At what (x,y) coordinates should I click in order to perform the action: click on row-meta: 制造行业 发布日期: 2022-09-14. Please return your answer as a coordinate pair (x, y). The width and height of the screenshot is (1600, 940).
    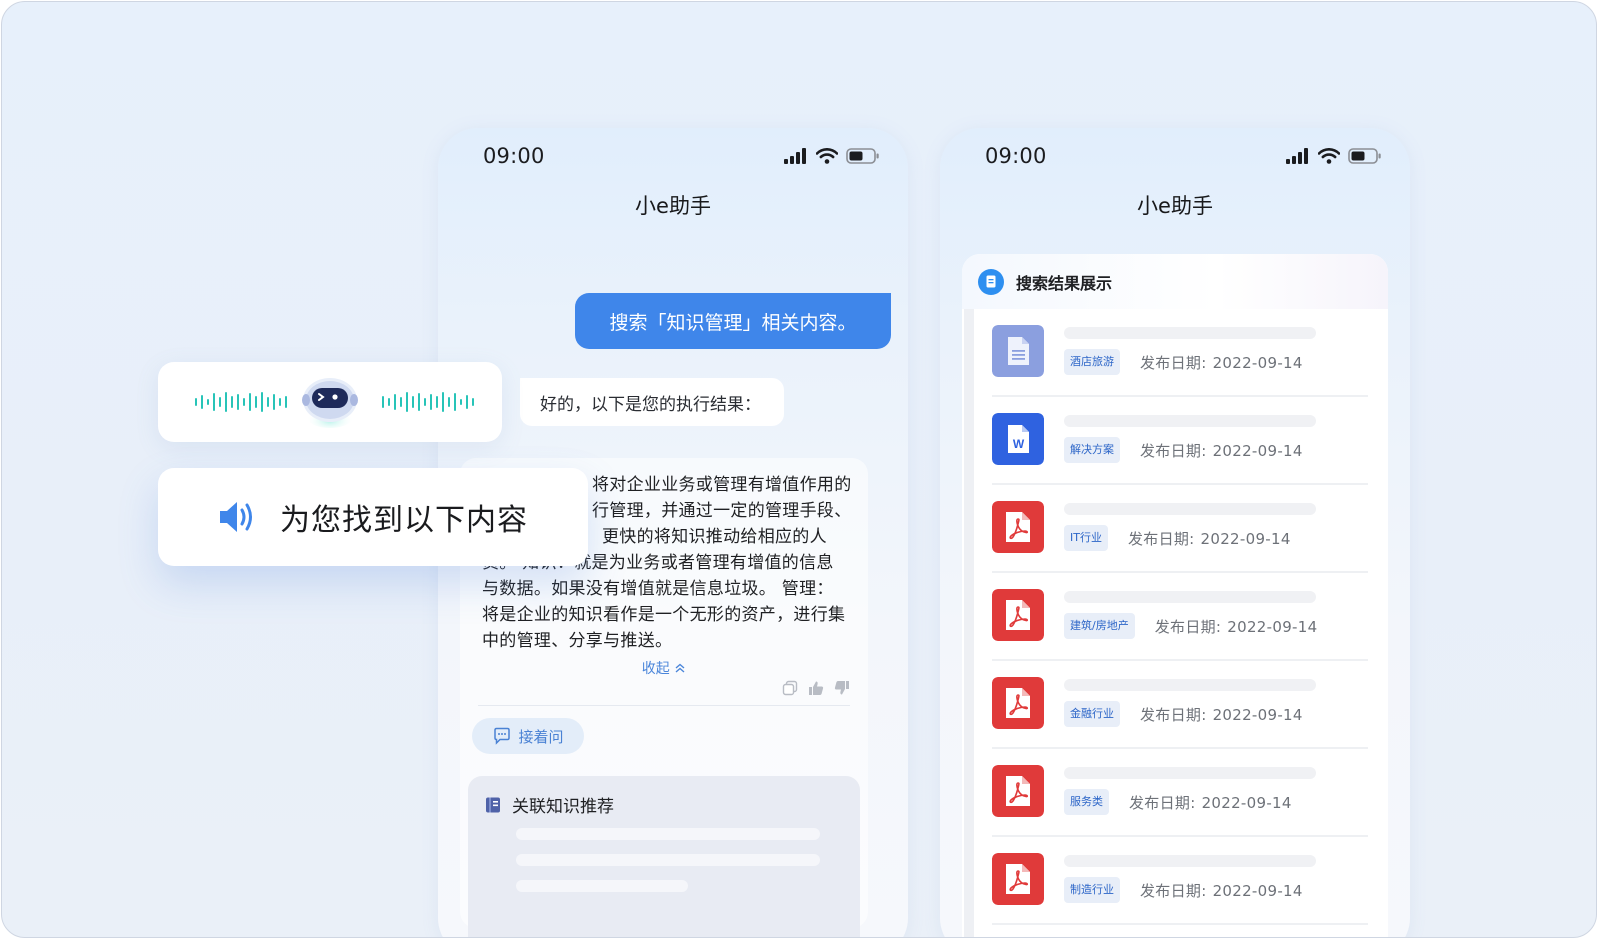
    Looking at the image, I should click on (1183, 890).